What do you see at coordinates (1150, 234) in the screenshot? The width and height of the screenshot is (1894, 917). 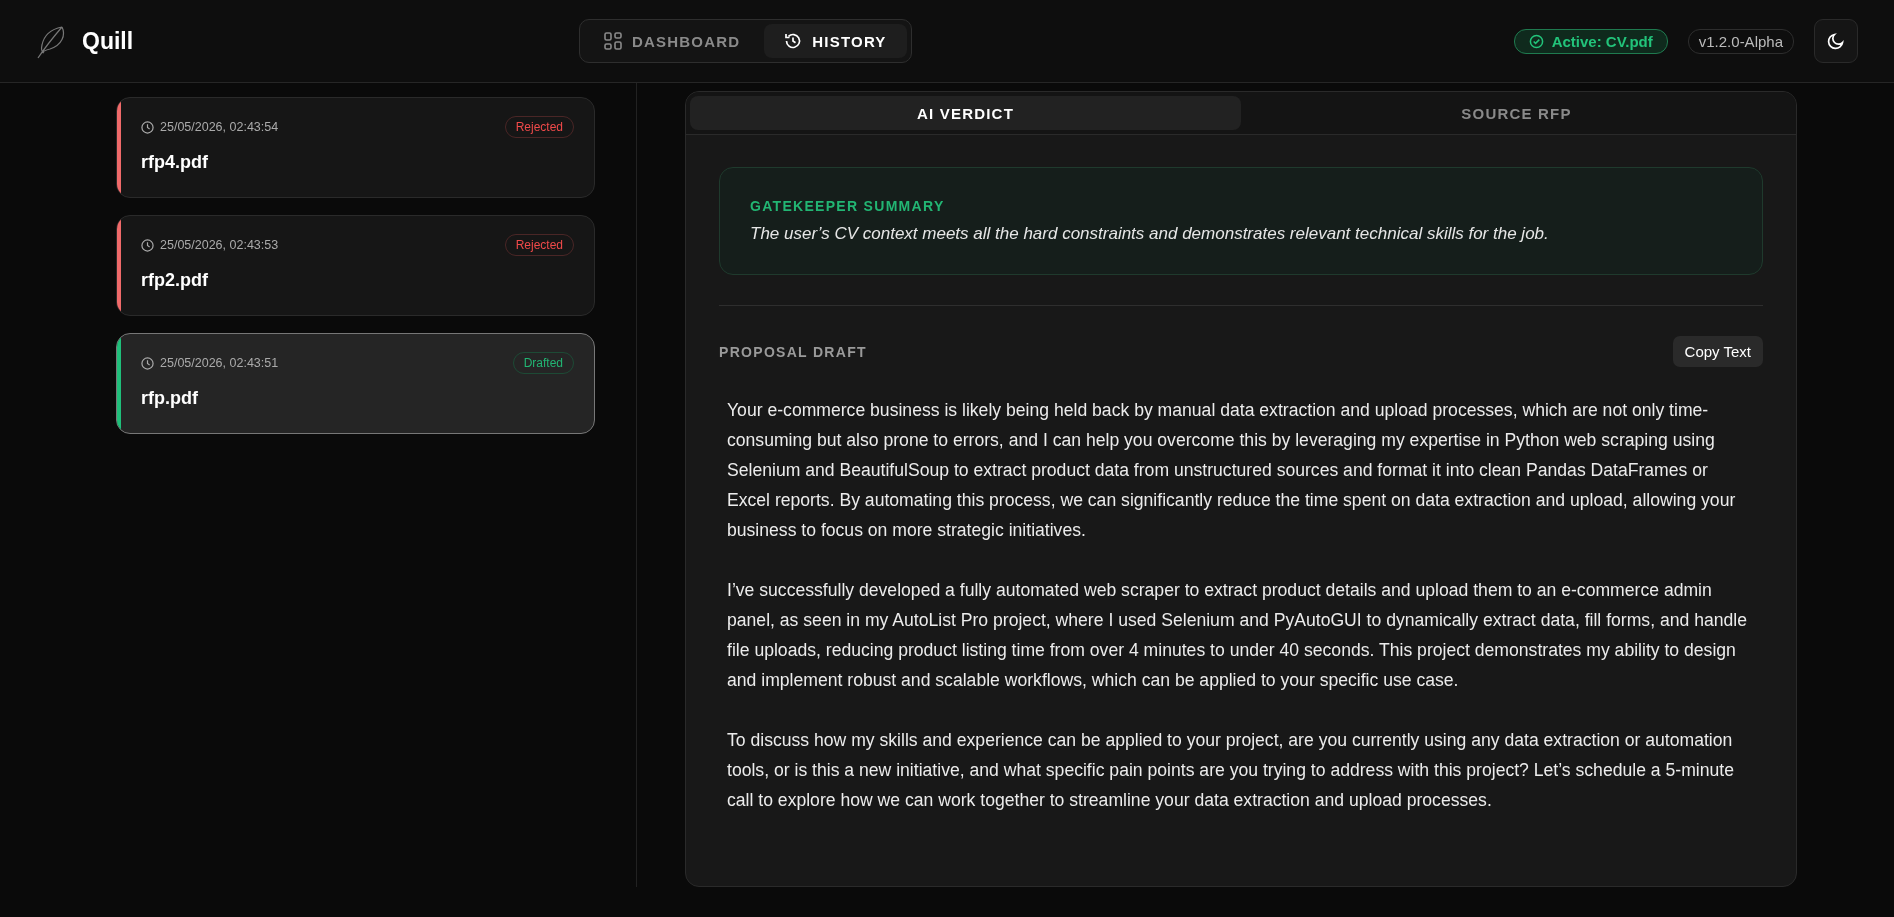 I see `summary-text: The user’s CV context meets all the hard constraints and demonstrates relevant technical skills for the job.` at bounding box center [1150, 234].